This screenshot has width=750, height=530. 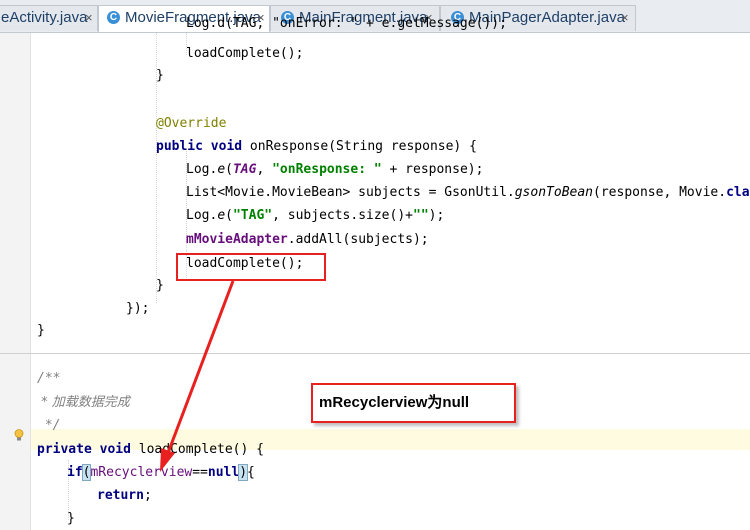 I want to click on annotation-callout: mRecyclerview为null, so click(x=413, y=403).